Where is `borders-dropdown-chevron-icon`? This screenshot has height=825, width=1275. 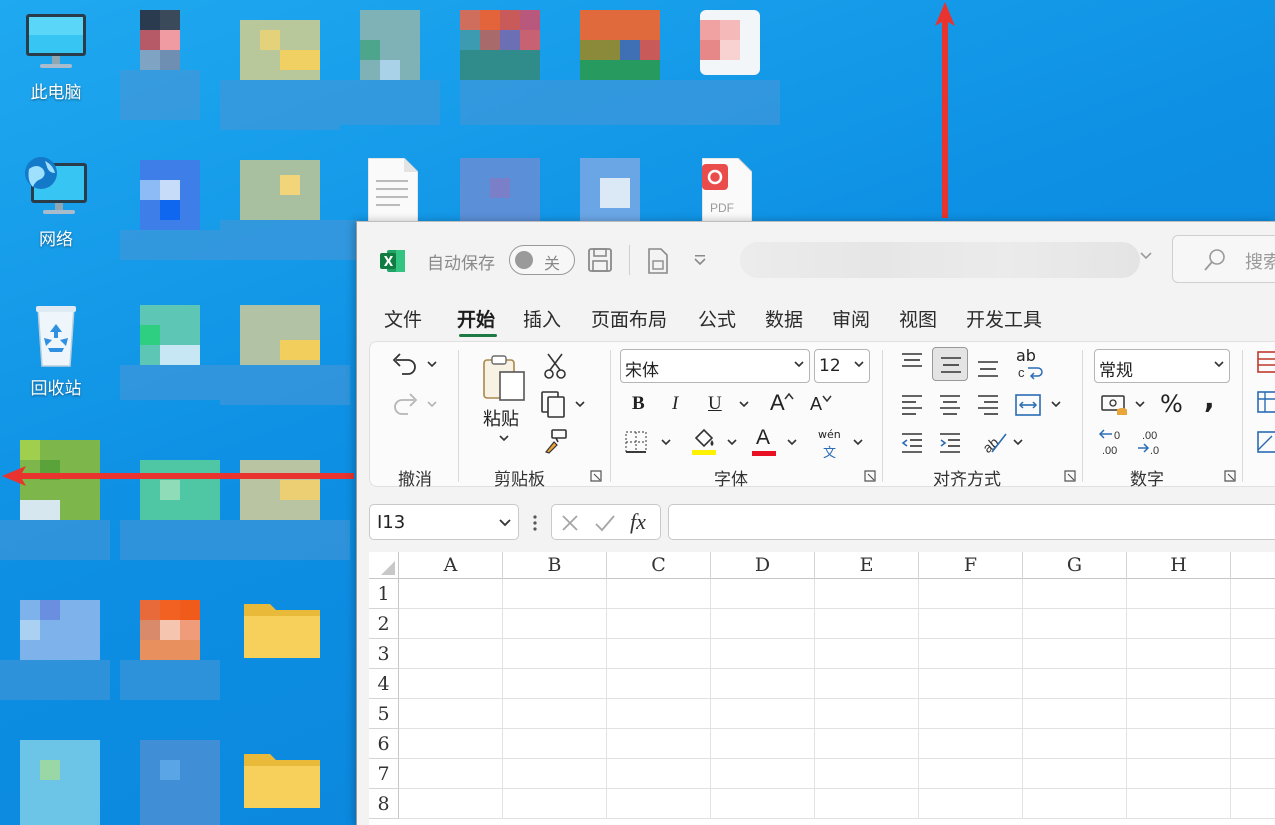
borders-dropdown-chevron-icon is located at coordinates (666, 443).